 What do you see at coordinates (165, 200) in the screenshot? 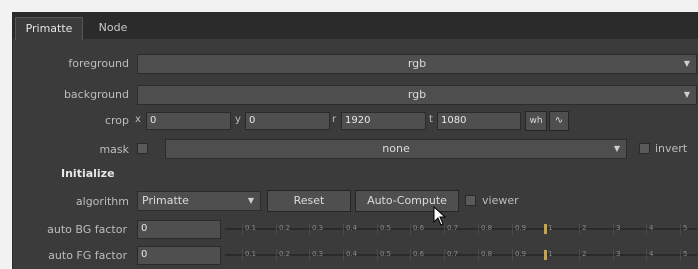
I see `algorithm-value: Primatte` at bounding box center [165, 200].